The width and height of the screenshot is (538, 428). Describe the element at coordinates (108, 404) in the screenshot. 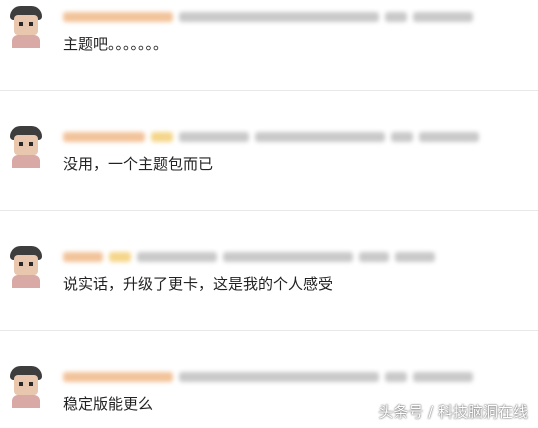

I see `comment-text: 稳定版能更么` at that location.